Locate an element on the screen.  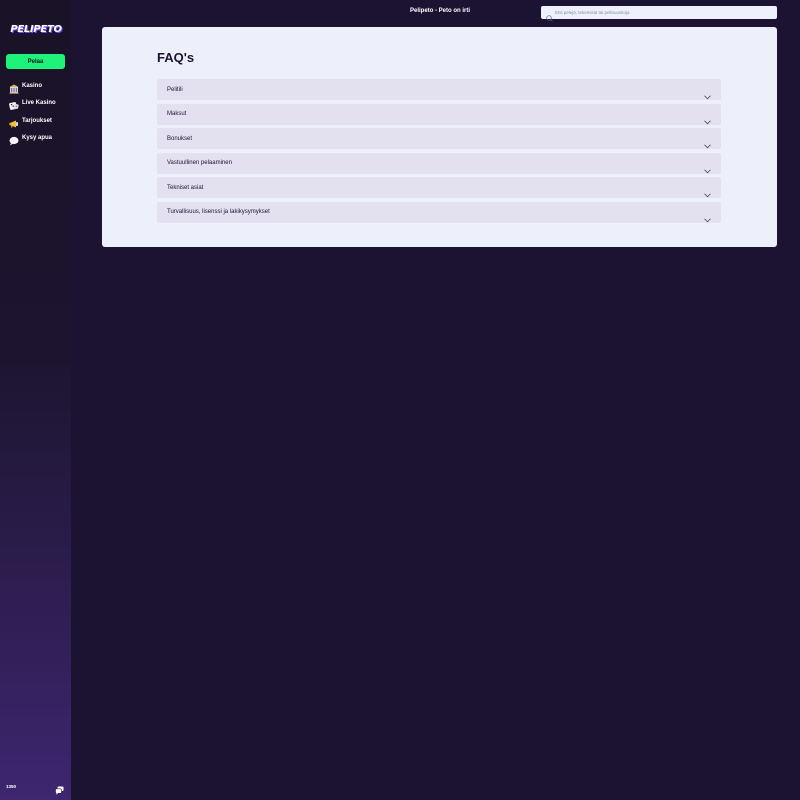
dice-icon is located at coordinates (14, 104).